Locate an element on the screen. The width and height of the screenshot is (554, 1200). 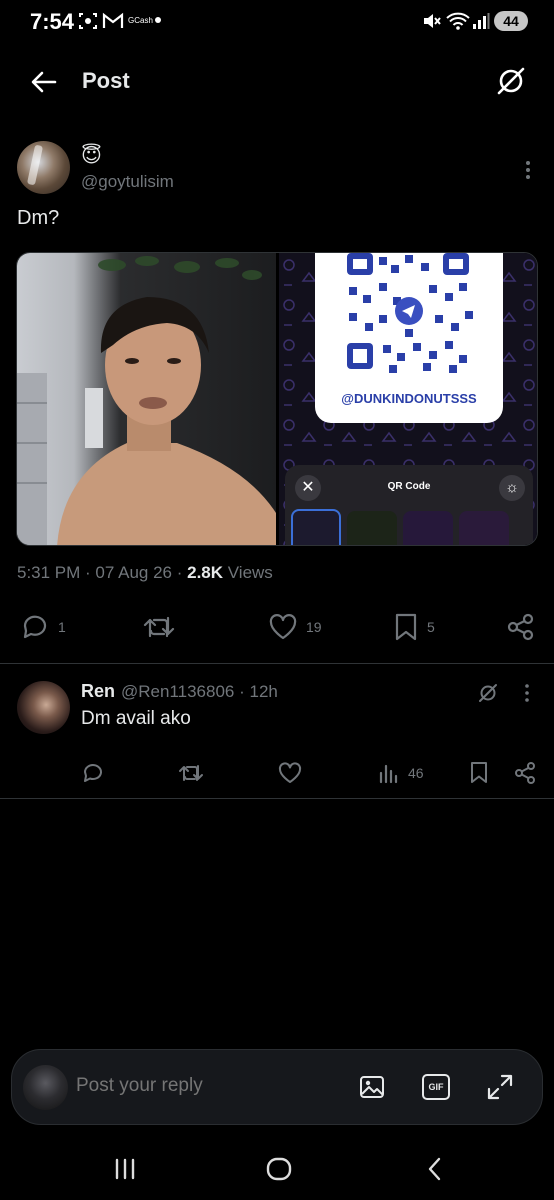
reply-time: 12h is located at coordinates (263, 691).